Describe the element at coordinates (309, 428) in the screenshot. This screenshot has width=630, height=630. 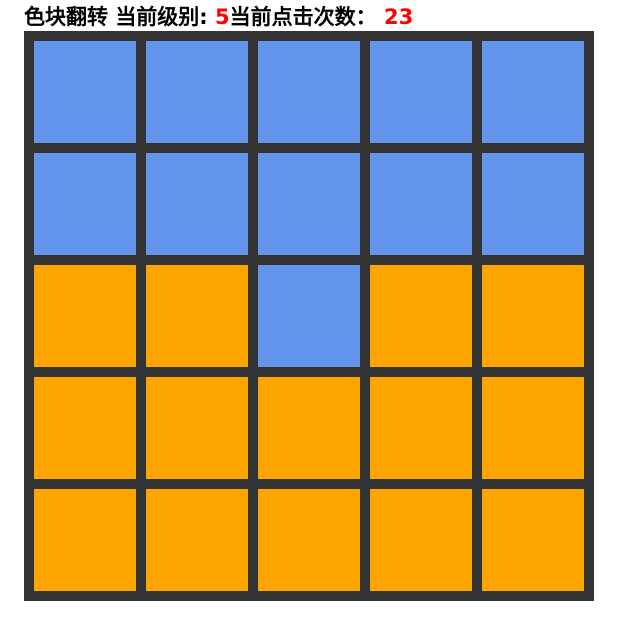
I see `tile-r4-c3` at that location.